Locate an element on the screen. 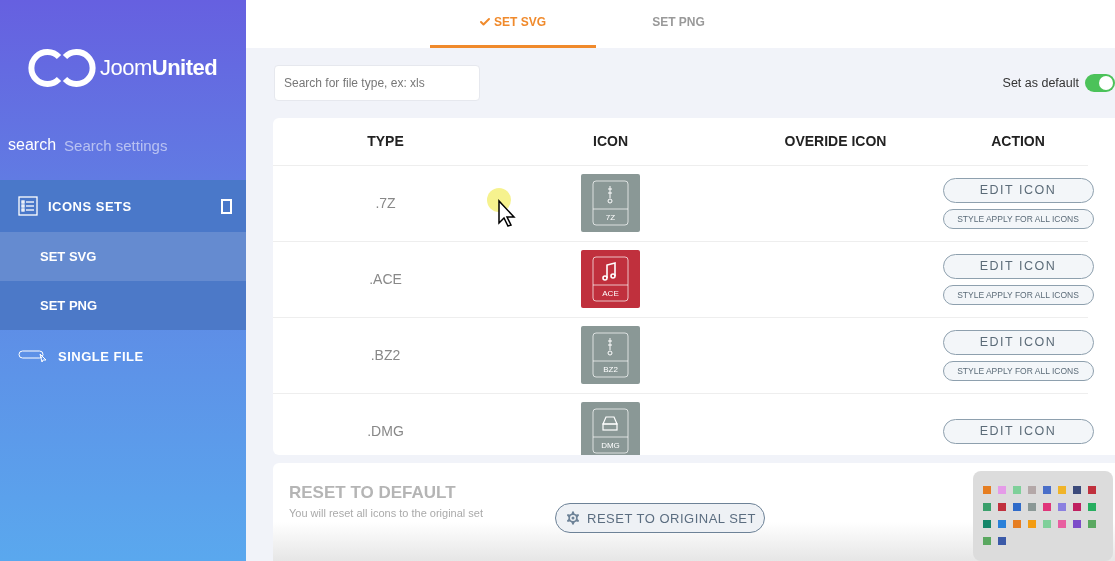 Image resolution: width=1115 pixels, height=561 pixels. file-type: .DMG is located at coordinates (385, 431).